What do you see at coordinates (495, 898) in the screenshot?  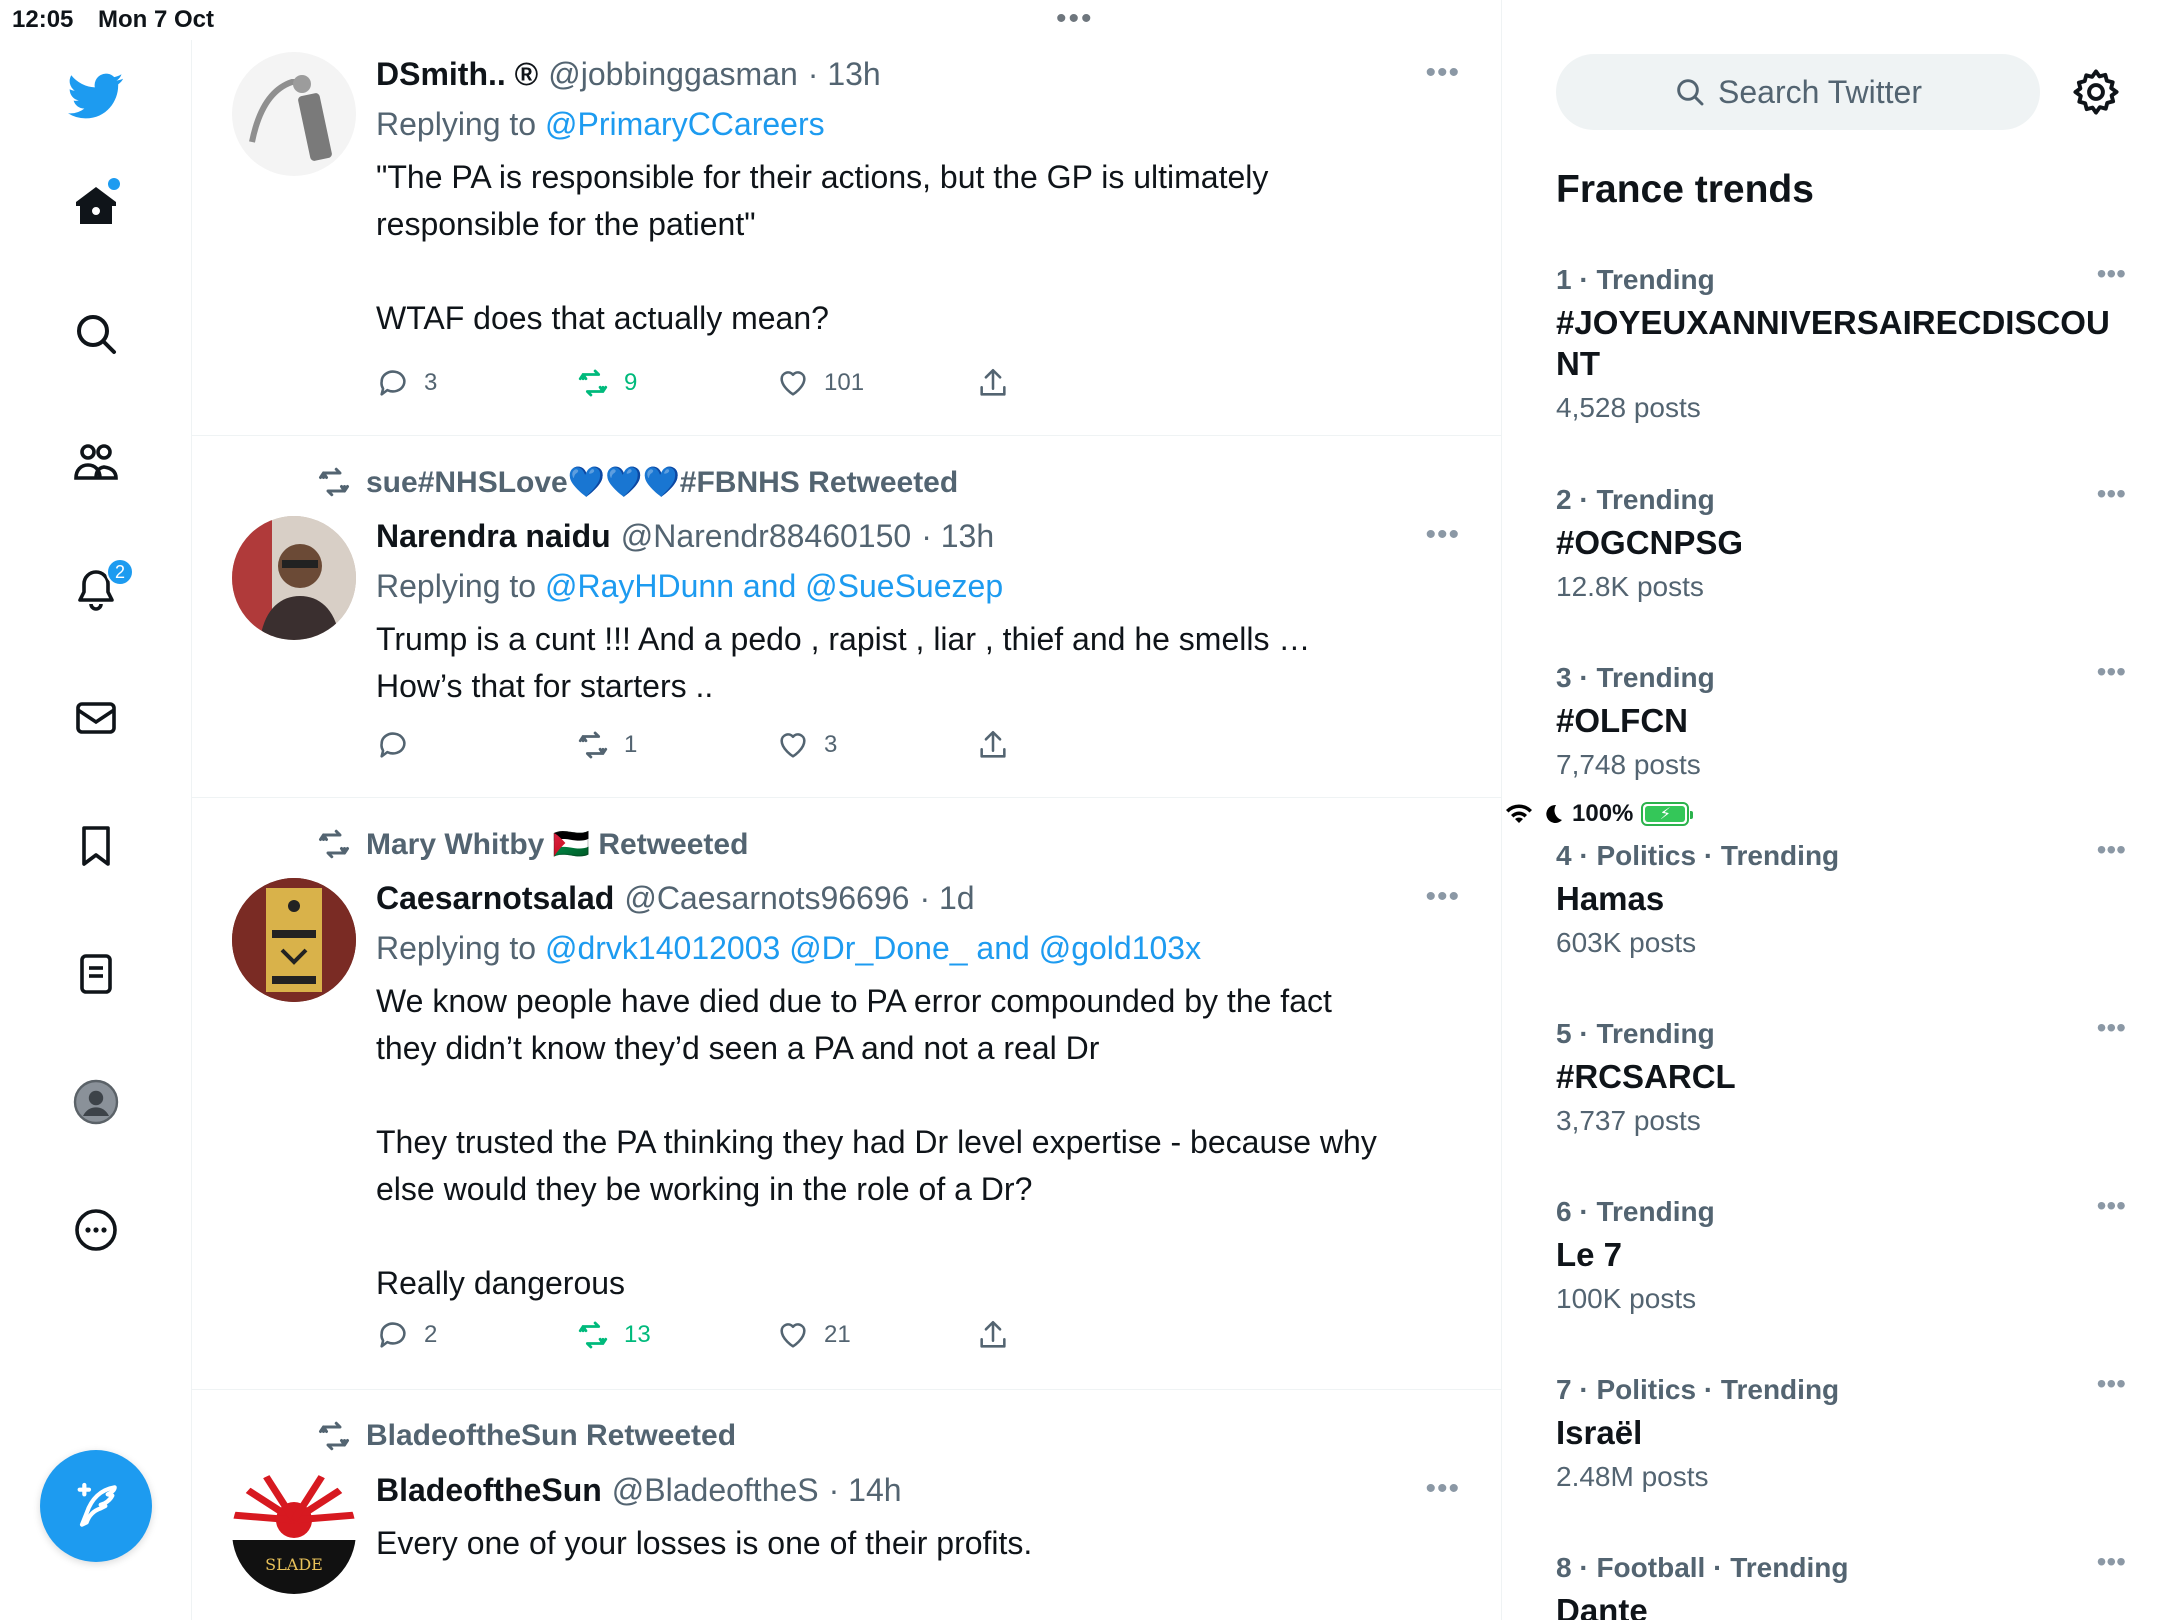 I see `author-name: Caesarnotsalad` at bounding box center [495, 898].